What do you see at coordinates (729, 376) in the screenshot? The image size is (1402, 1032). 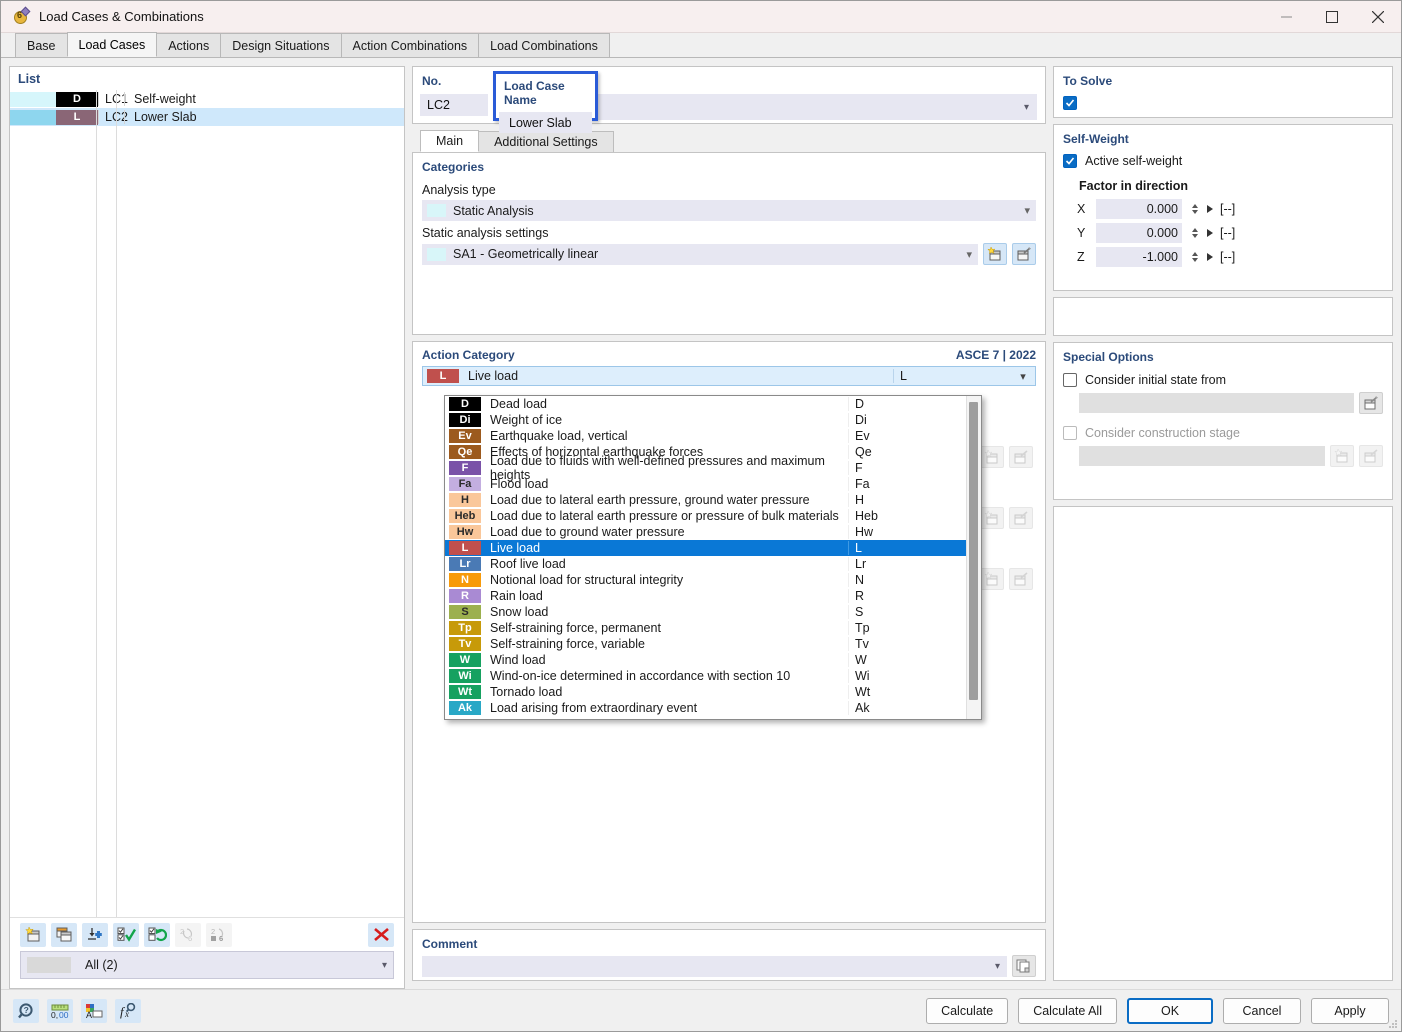 I see `action-category-combo: L Live load L ▾` at bounding box center [729, 376].